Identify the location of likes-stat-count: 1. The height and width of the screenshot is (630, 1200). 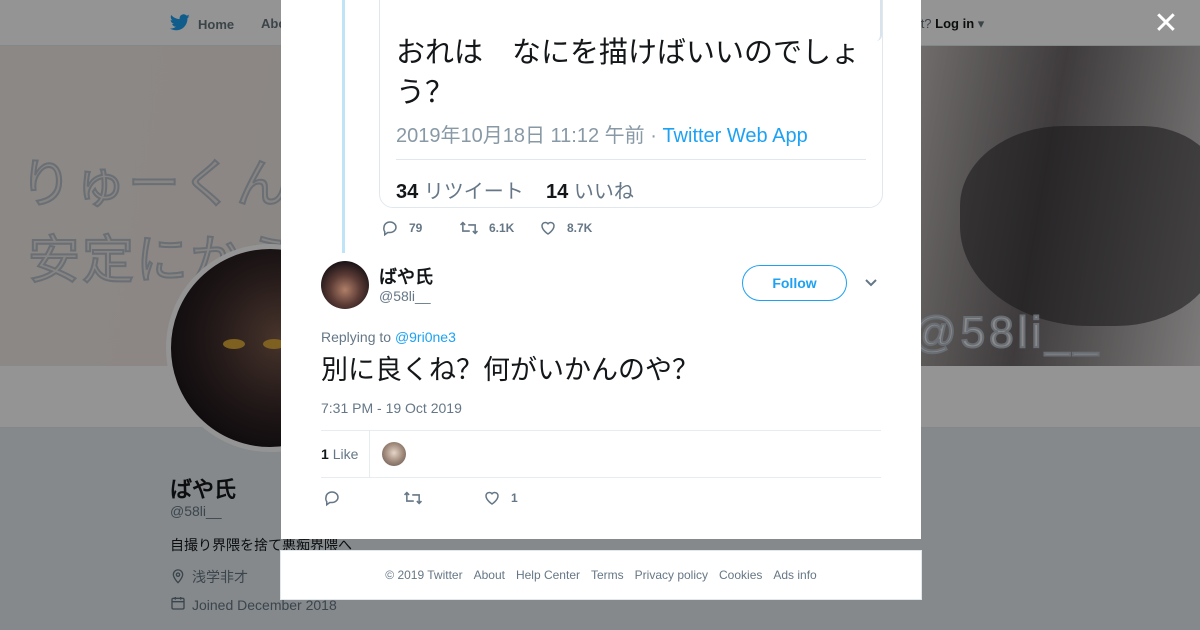
(325, 454).